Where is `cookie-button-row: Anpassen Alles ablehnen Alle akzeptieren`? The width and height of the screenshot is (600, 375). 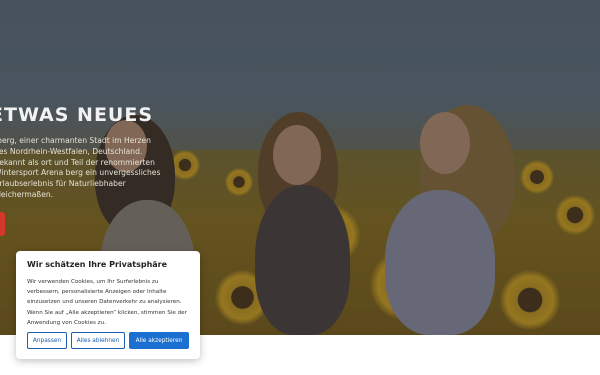 cookie-button-row: Anpassen Alles ablehnen Alle akzeptieren is located at coordinates (108, 340).